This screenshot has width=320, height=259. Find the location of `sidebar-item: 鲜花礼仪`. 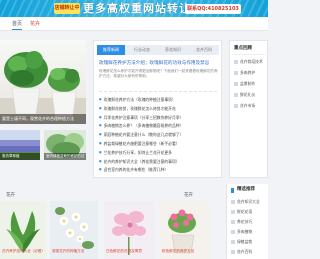

sidebar-item: 鲜花礼仪 is located at coordinates (250, 95).